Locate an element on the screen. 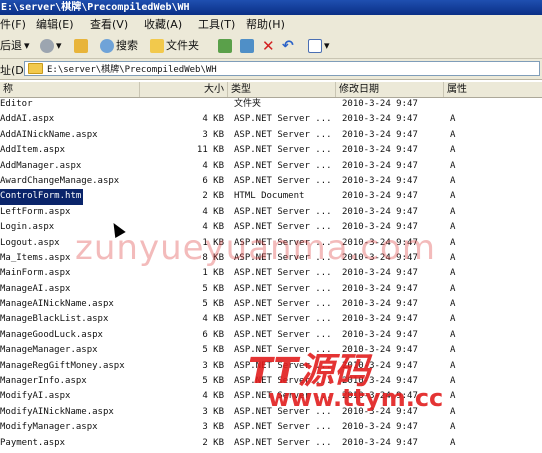 Image resolution: width=542 pixels, height=453 pixels. column-header: 称 大小 类型 修改日期 属性 is located at coordinates (271, 90).